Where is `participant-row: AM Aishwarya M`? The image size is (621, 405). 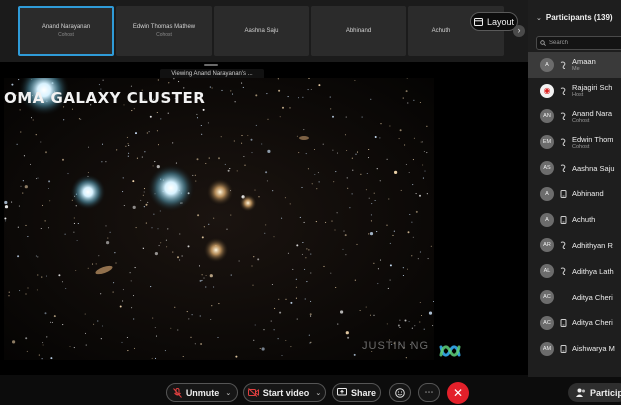 participant-row: AM Aishwarya M is located at coordinates (574, 349).